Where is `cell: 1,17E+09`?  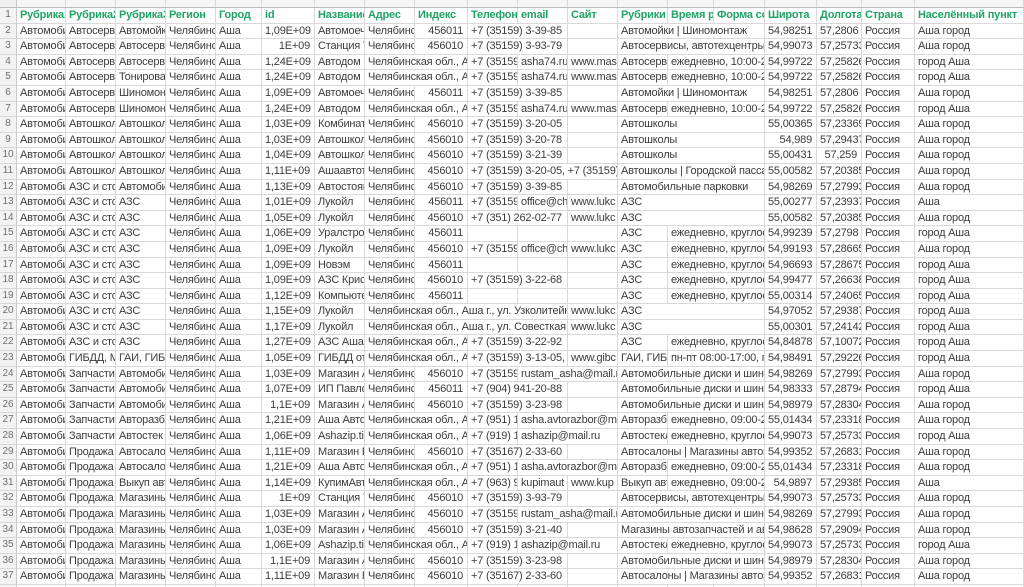
cell: 1,17E+09 is located at coordinates (288, 327).